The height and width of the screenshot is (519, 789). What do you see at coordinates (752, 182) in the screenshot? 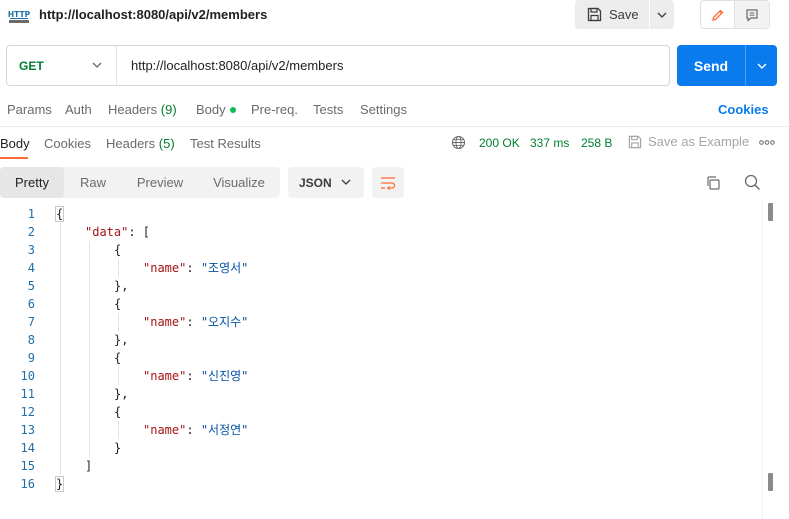
I see `search-icon` at bounding box center [752, 182].